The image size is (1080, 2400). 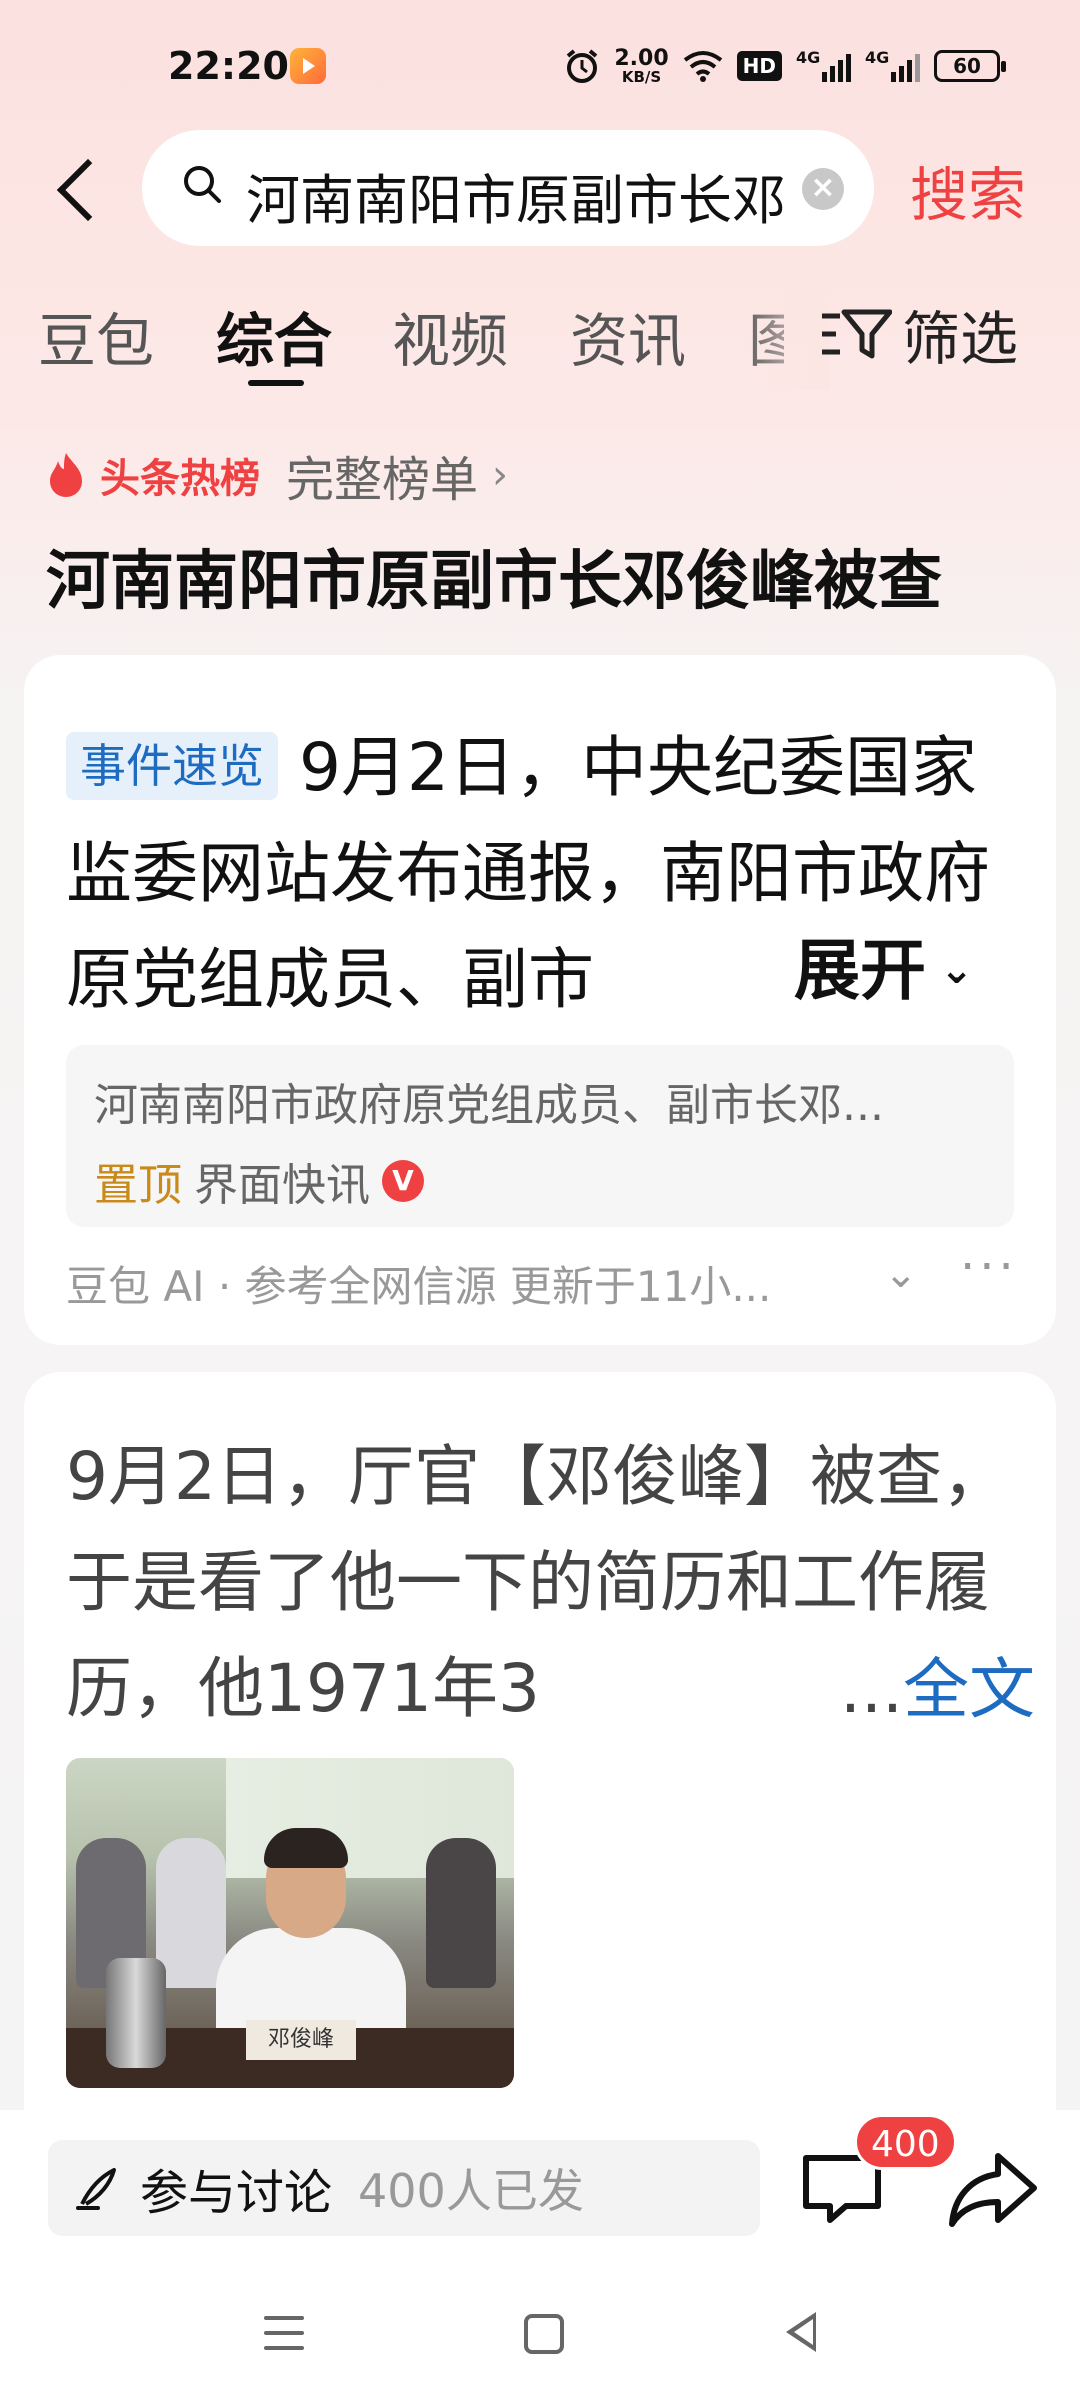 I want to click on wifi-icon, so click(x=702, y=66).